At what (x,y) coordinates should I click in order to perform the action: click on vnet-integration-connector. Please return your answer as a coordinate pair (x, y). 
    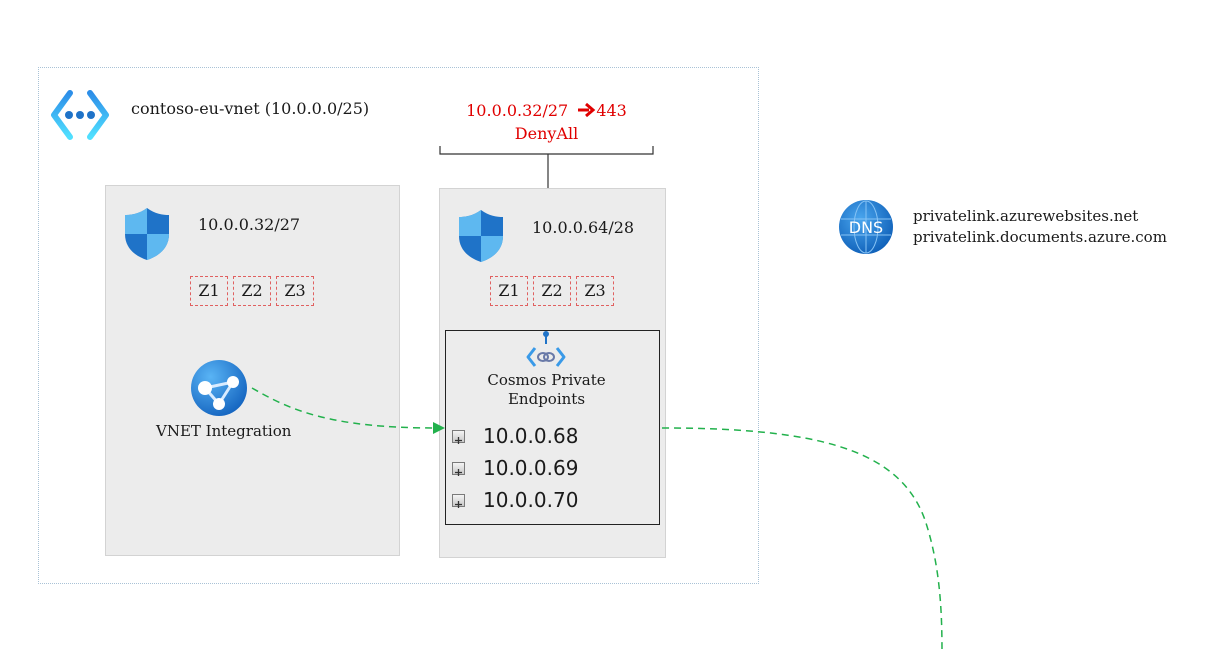
    Looking at the image, I should click on (344, 408).